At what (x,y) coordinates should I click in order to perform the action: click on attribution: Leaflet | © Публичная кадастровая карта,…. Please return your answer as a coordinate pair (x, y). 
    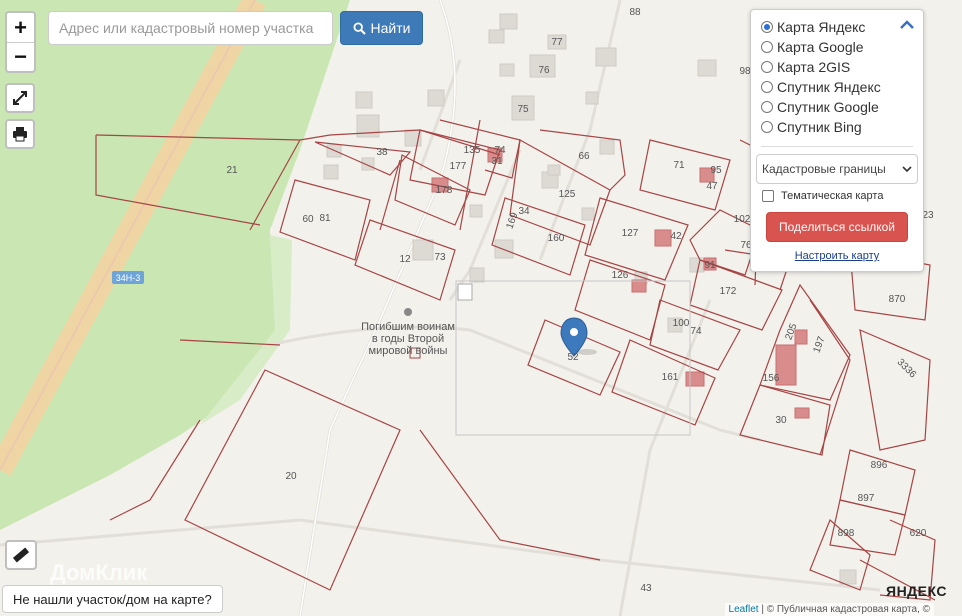
    Looking at the image, I should click on (829, 609).